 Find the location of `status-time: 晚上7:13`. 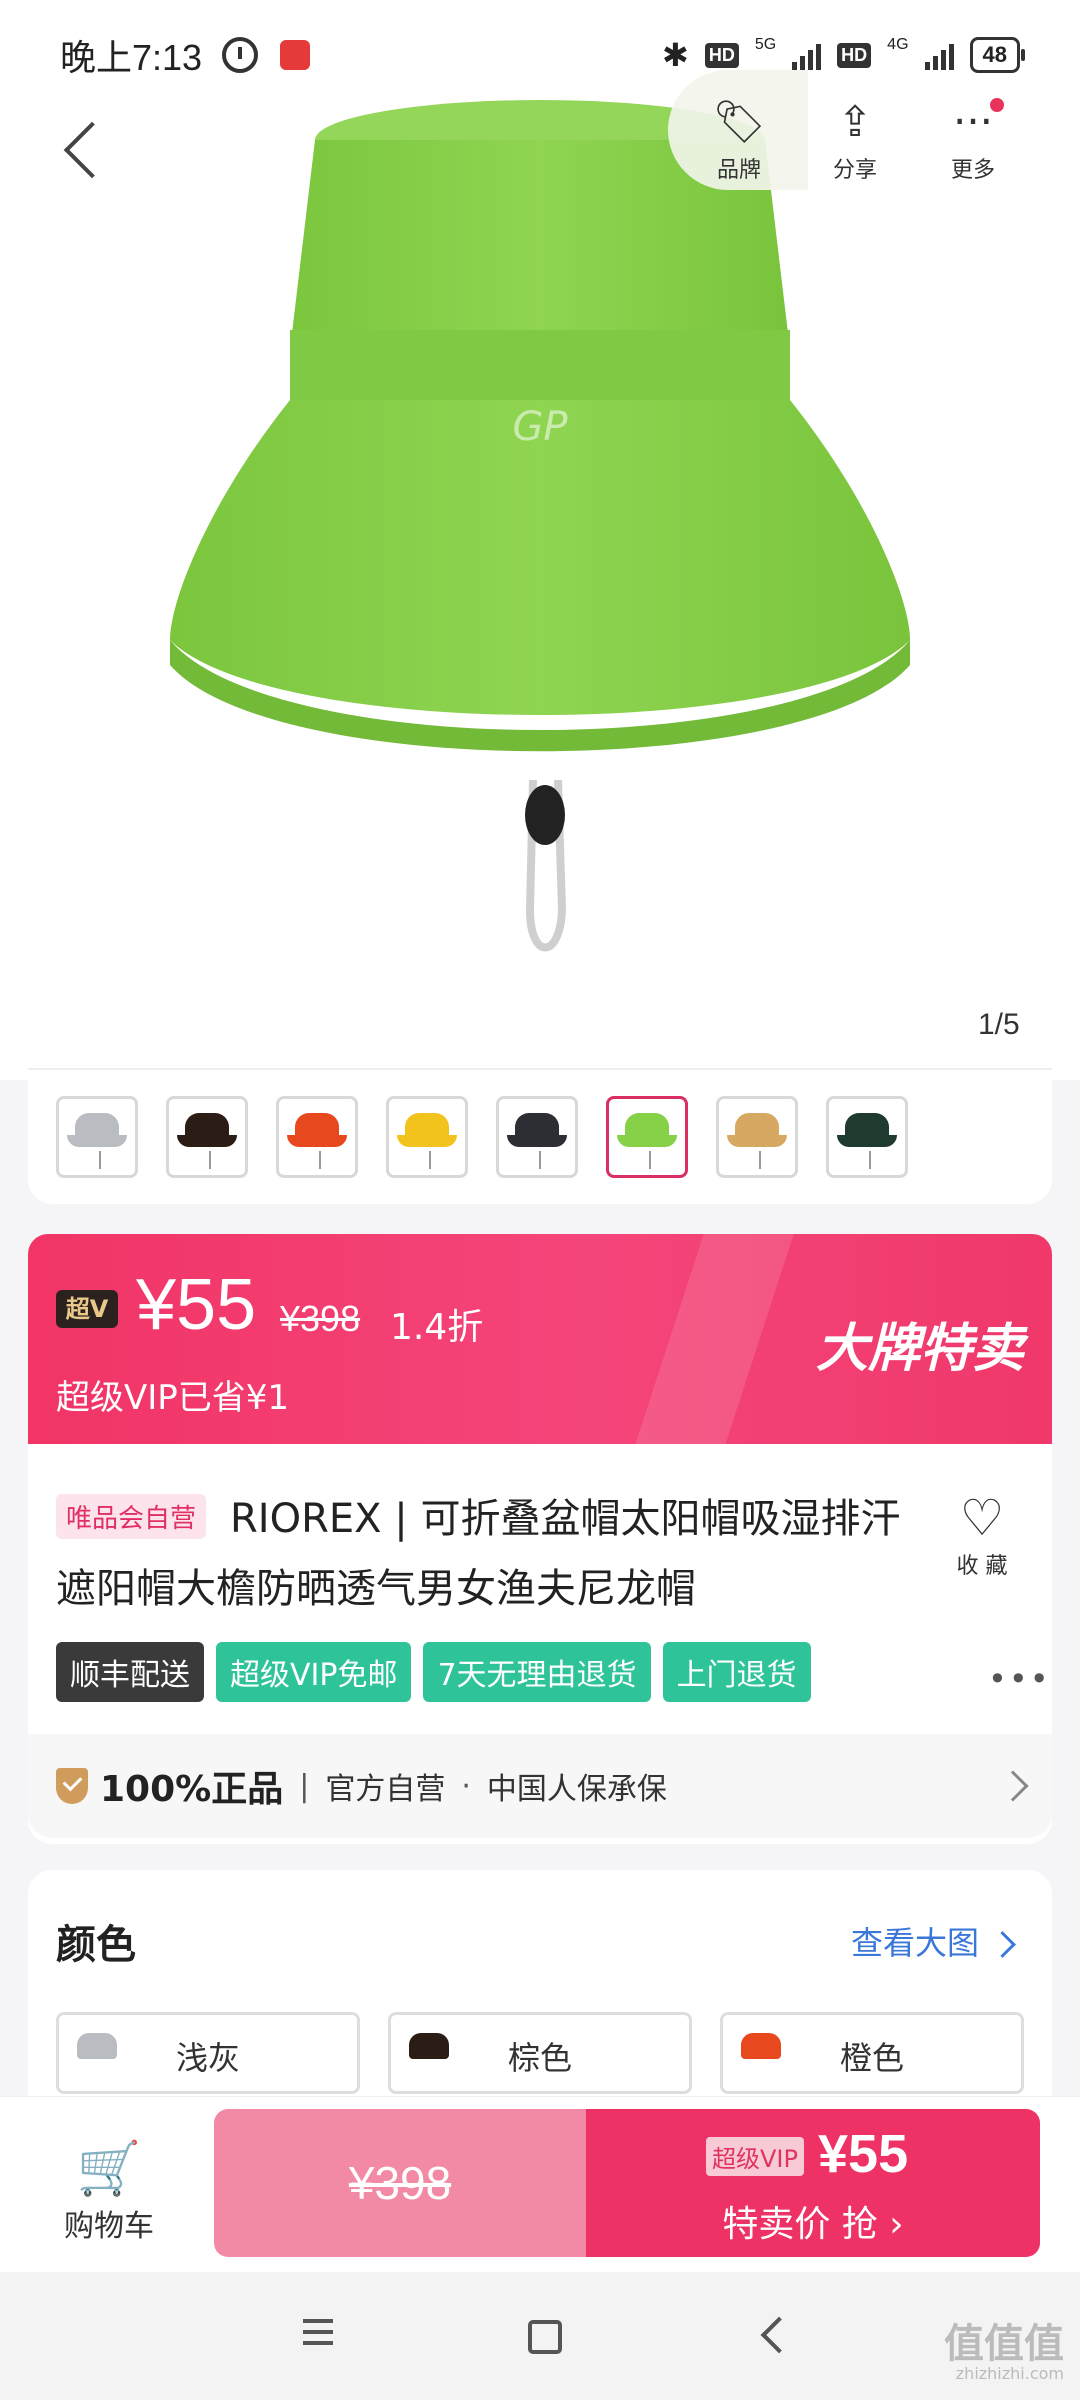

status-time: 晚上7:13 is located at coordinates (131, 57).